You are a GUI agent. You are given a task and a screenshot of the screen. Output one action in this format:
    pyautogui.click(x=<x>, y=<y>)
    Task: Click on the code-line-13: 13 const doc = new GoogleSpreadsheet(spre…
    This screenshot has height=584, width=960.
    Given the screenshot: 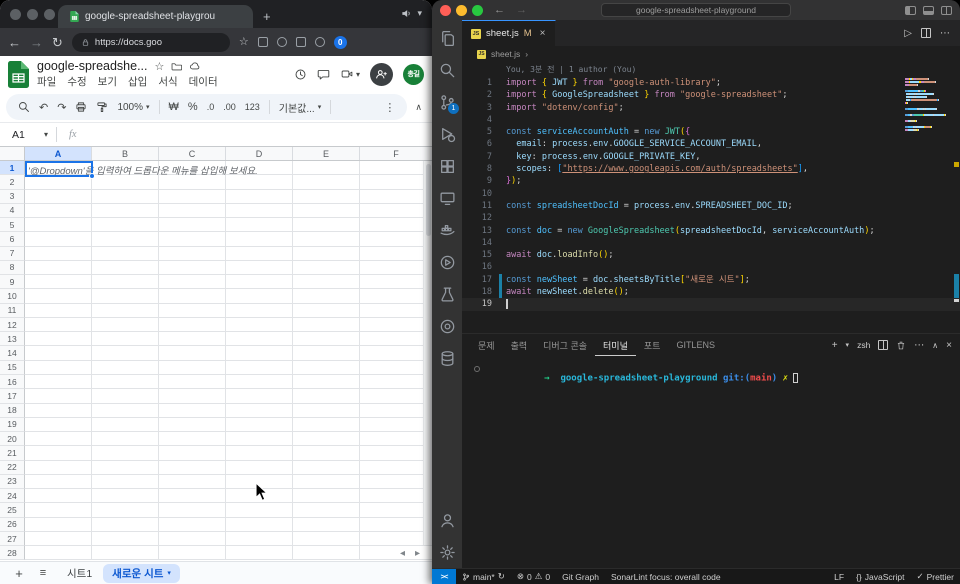 What is the action you would take?
    pyautogui.click(x=711, y=231)
    